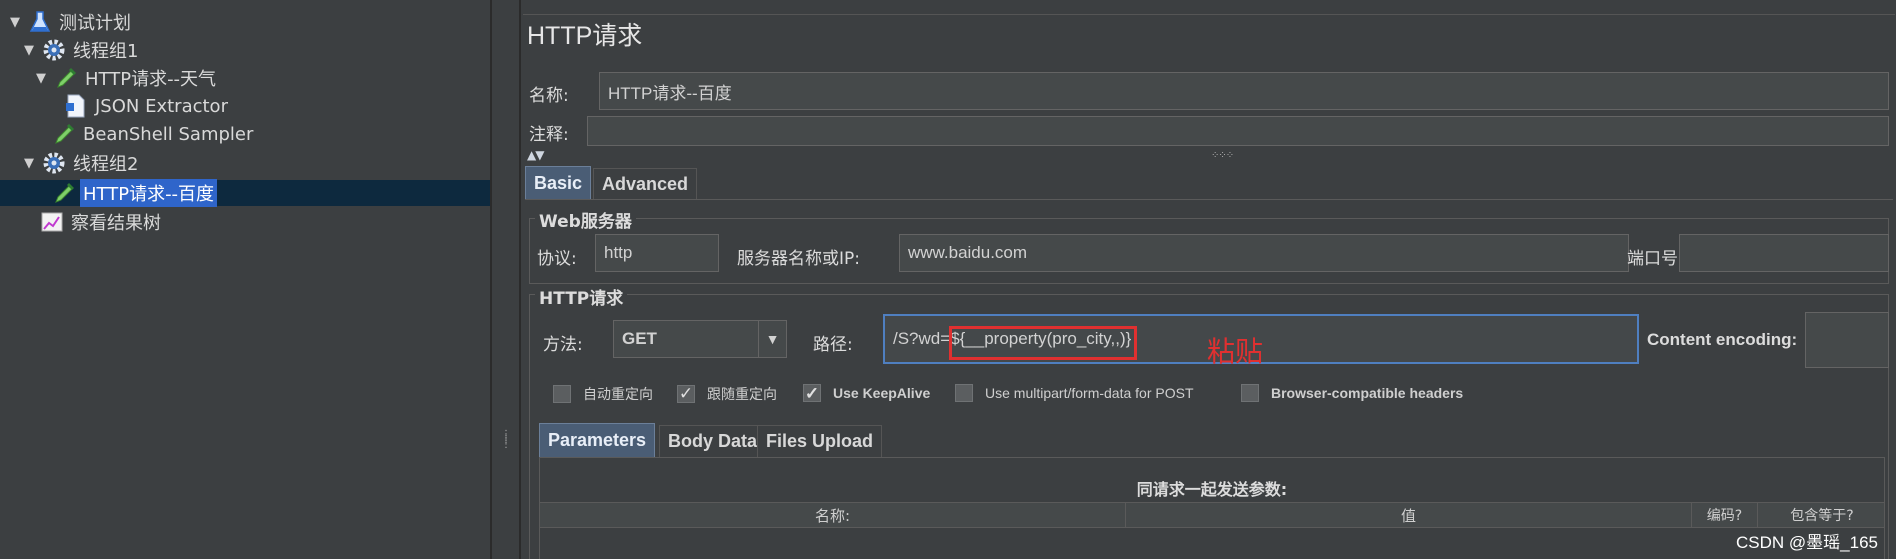 The width and height of the screenshot is (1896, 559). Describe the element at coordinates (1235, 351) in the screenshot. I see `paste-annotation: 粘贴` at that location.